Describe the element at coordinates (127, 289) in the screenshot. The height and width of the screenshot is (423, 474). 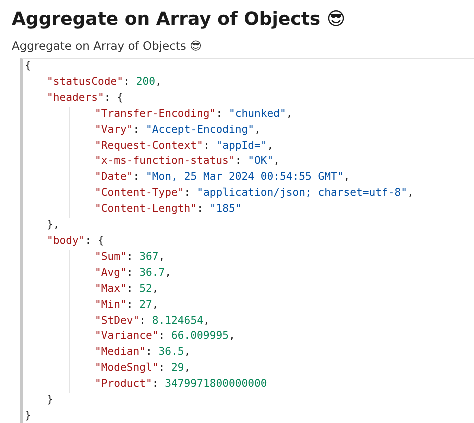
I see `code-line: "Max": 52,` at that location.